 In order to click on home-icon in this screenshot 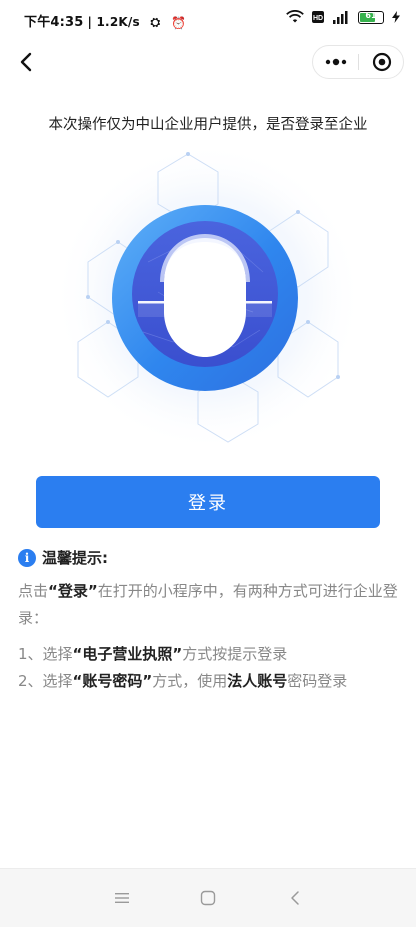, I will do `click(208, 898)`.